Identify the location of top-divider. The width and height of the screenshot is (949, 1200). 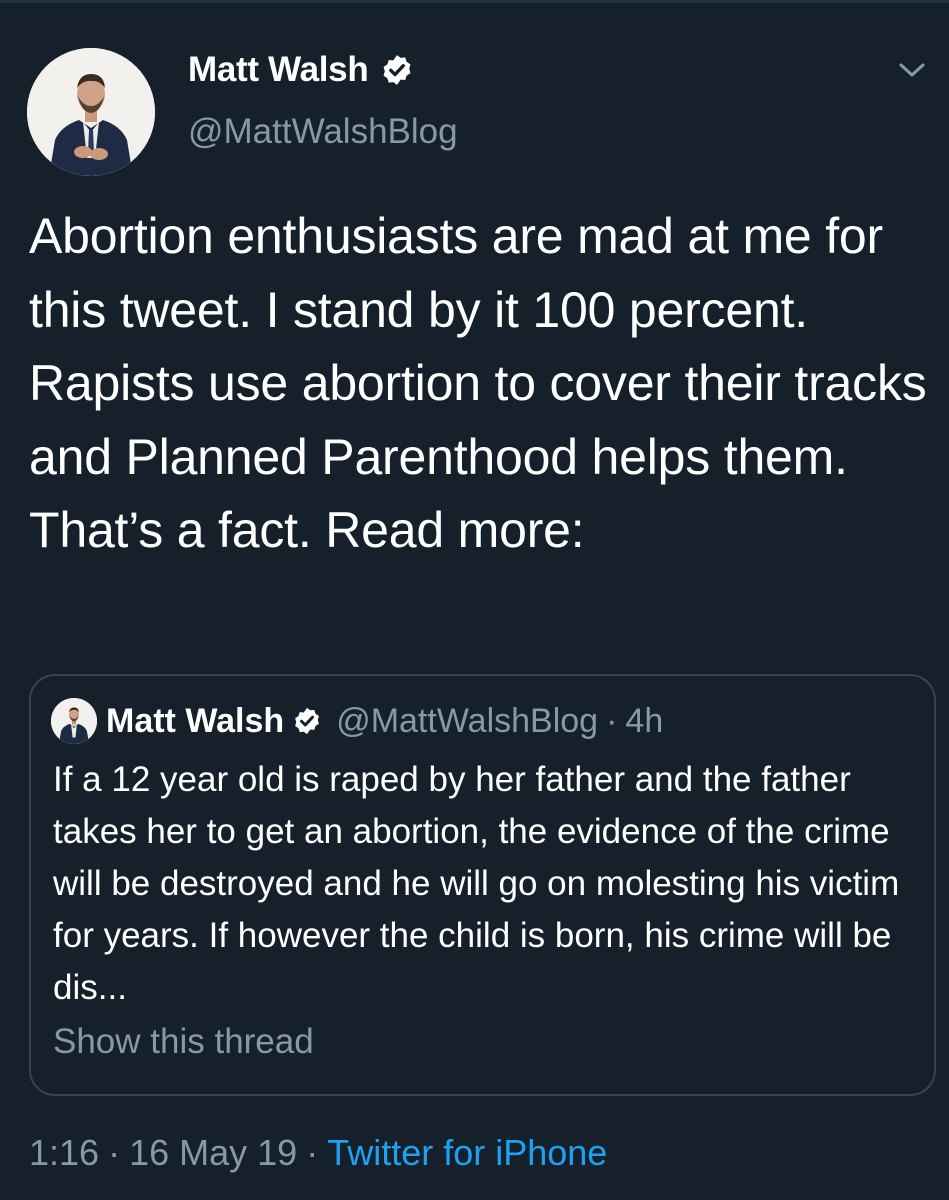
(474, 1).